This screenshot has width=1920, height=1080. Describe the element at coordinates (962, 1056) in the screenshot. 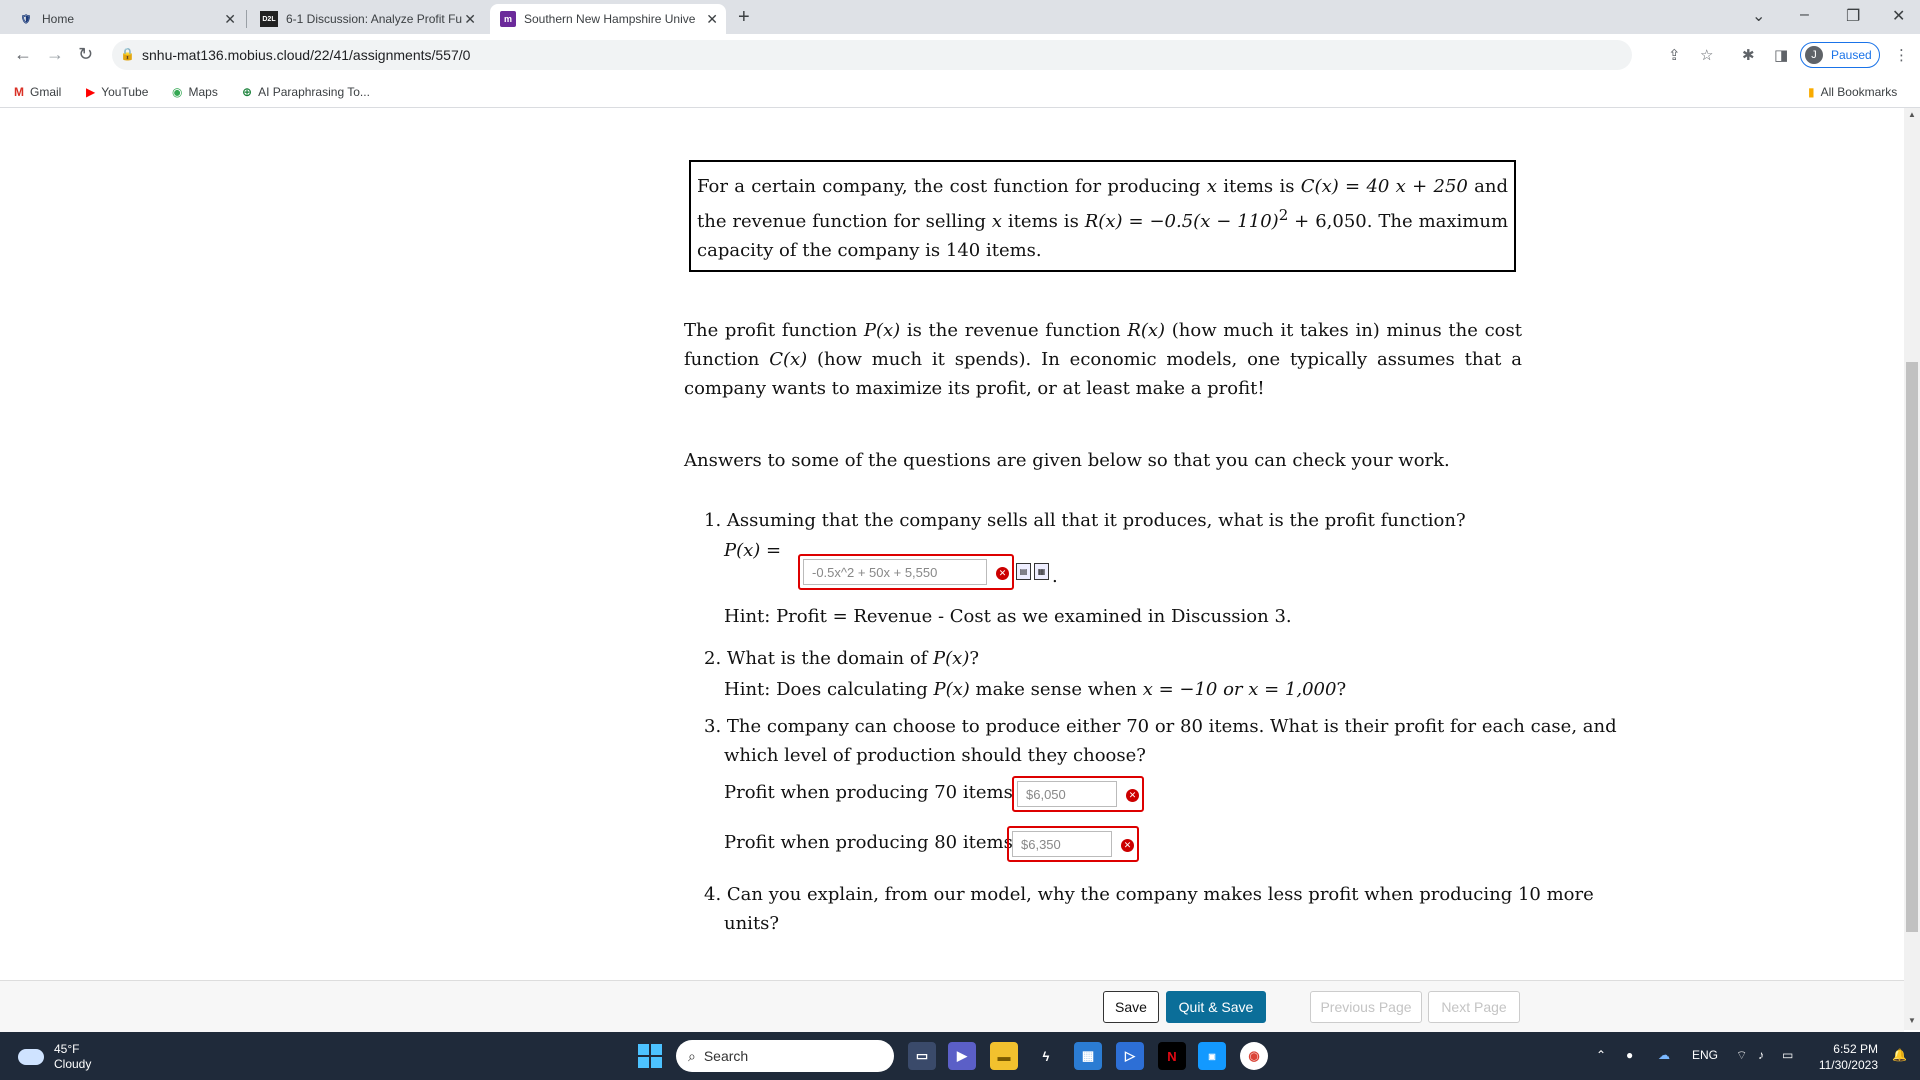

I see `teams-icon: ▶` at that location.